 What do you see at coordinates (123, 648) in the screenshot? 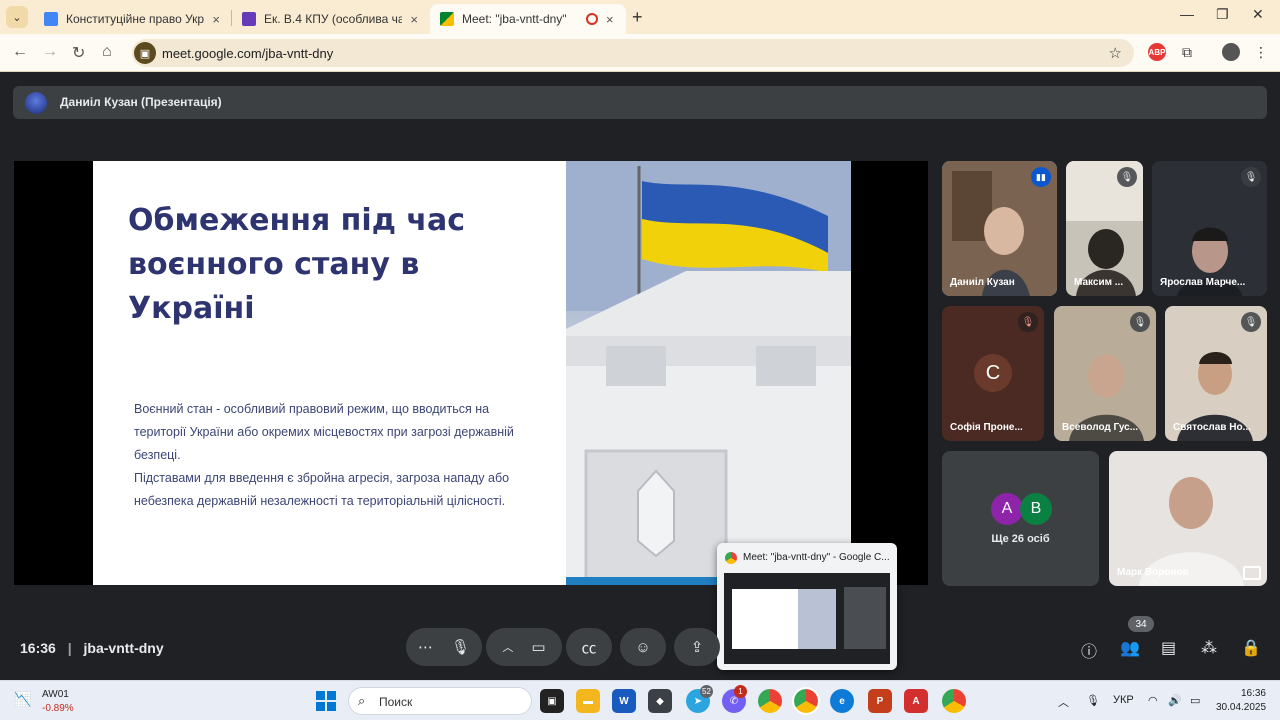
I see `meeting-code: jba-vntt-dny` at bounding box center [123, 648].